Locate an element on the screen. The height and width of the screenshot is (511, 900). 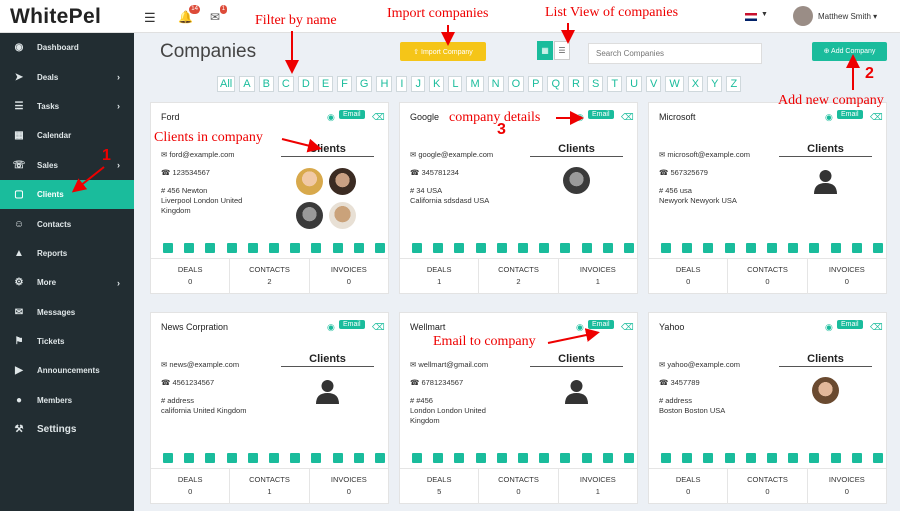
company-name: Google is located at coordinates (424, 117).